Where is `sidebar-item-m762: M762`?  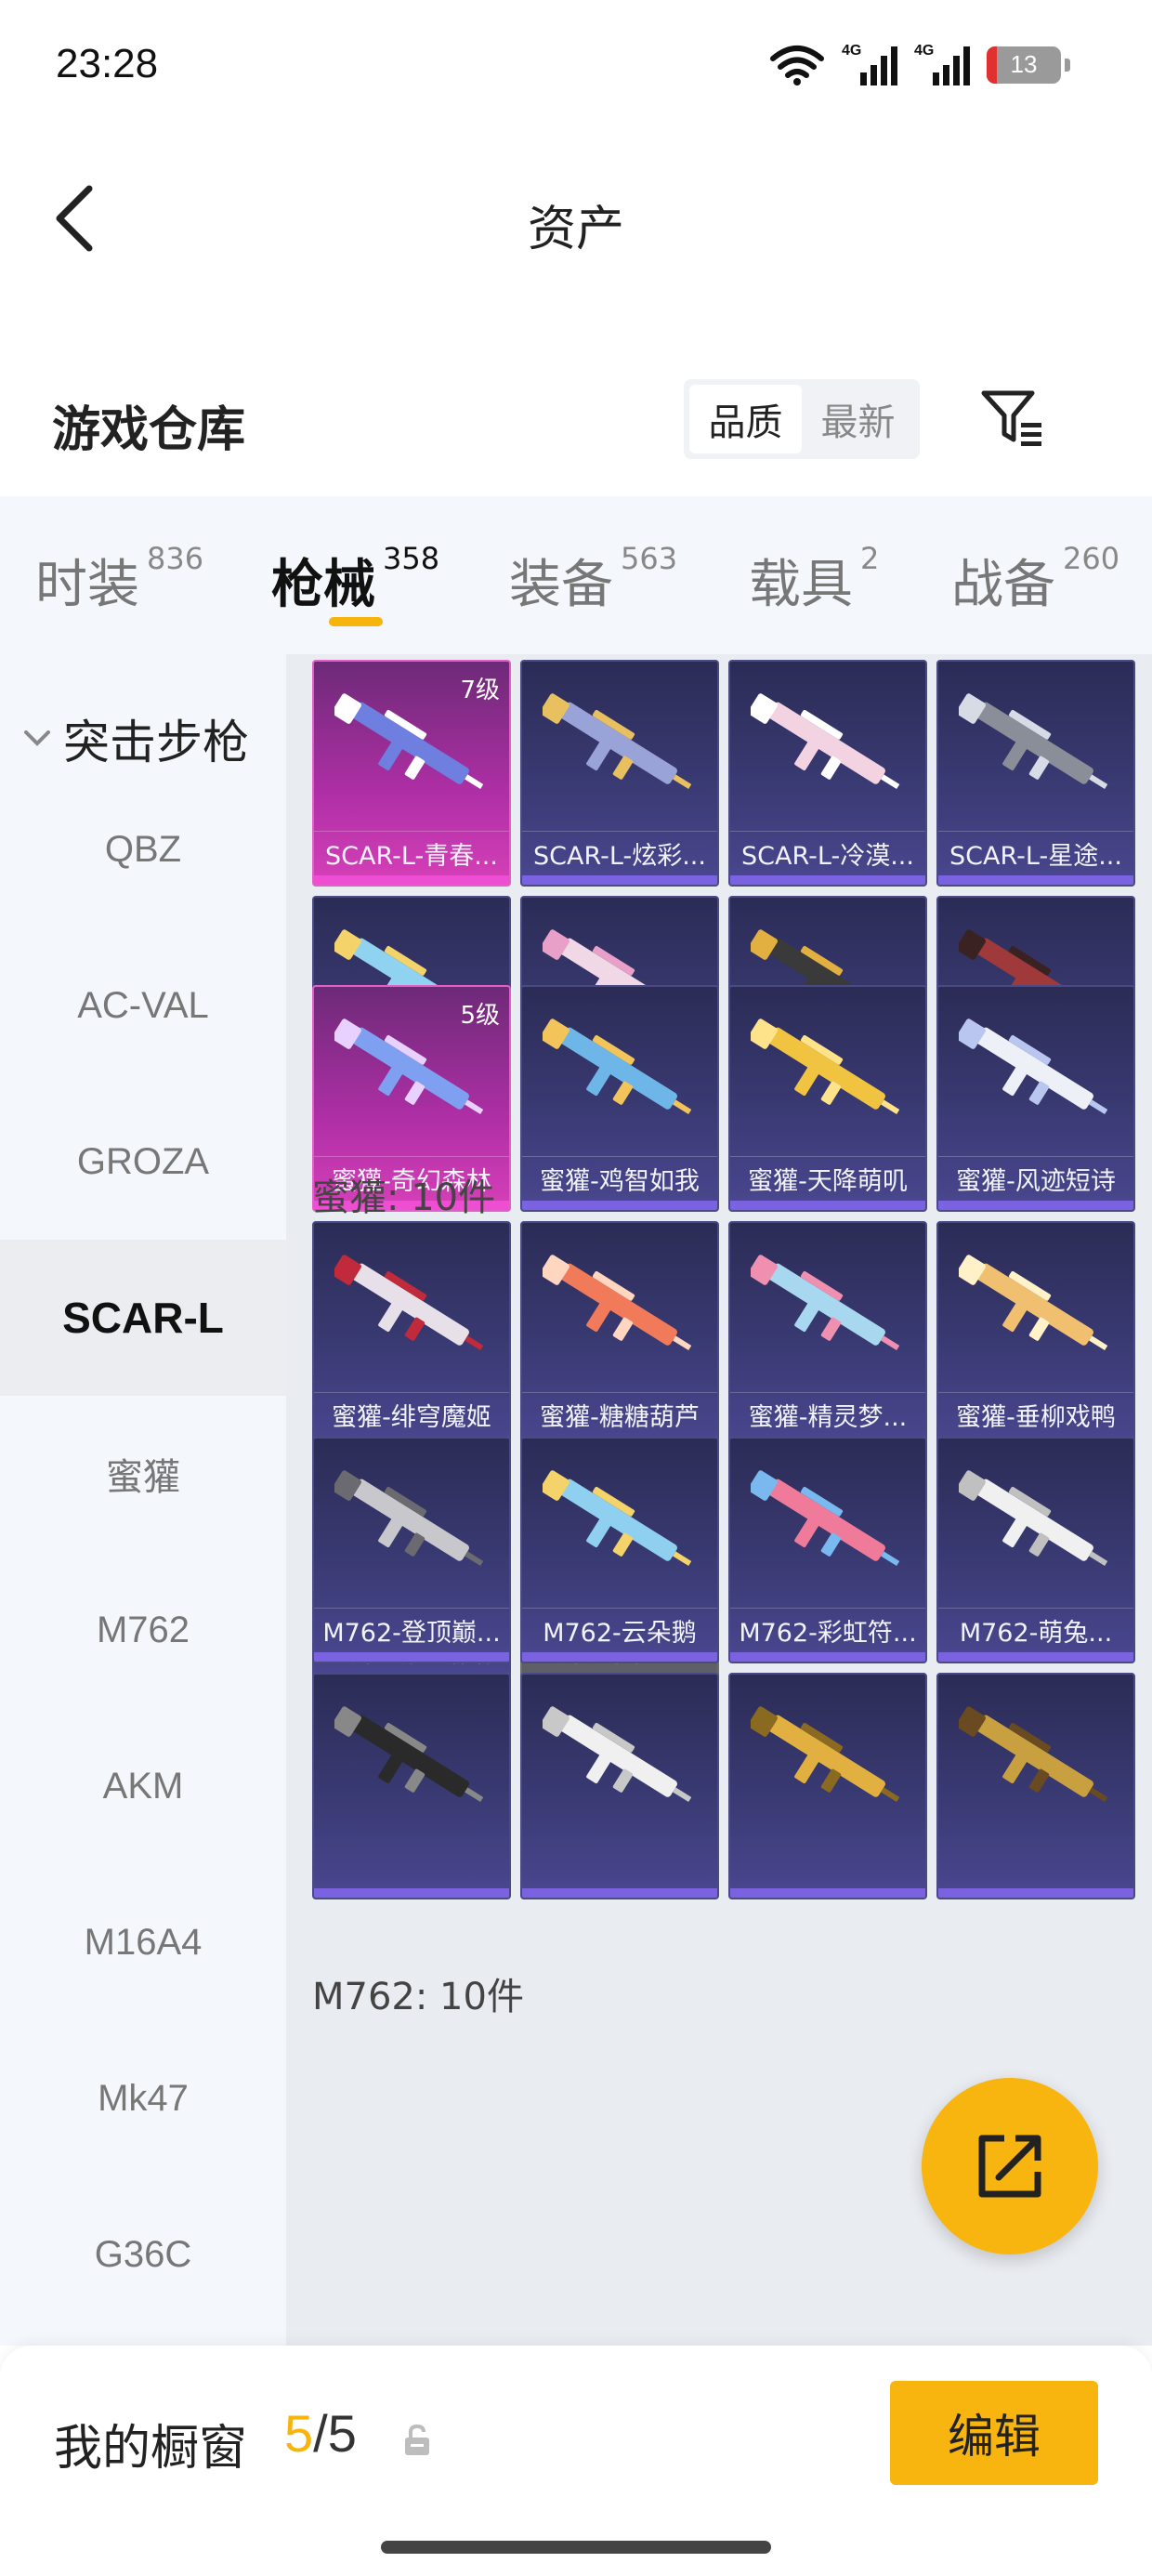
sidebar-item-m762: M762 is located at coordinates (143, 1630).